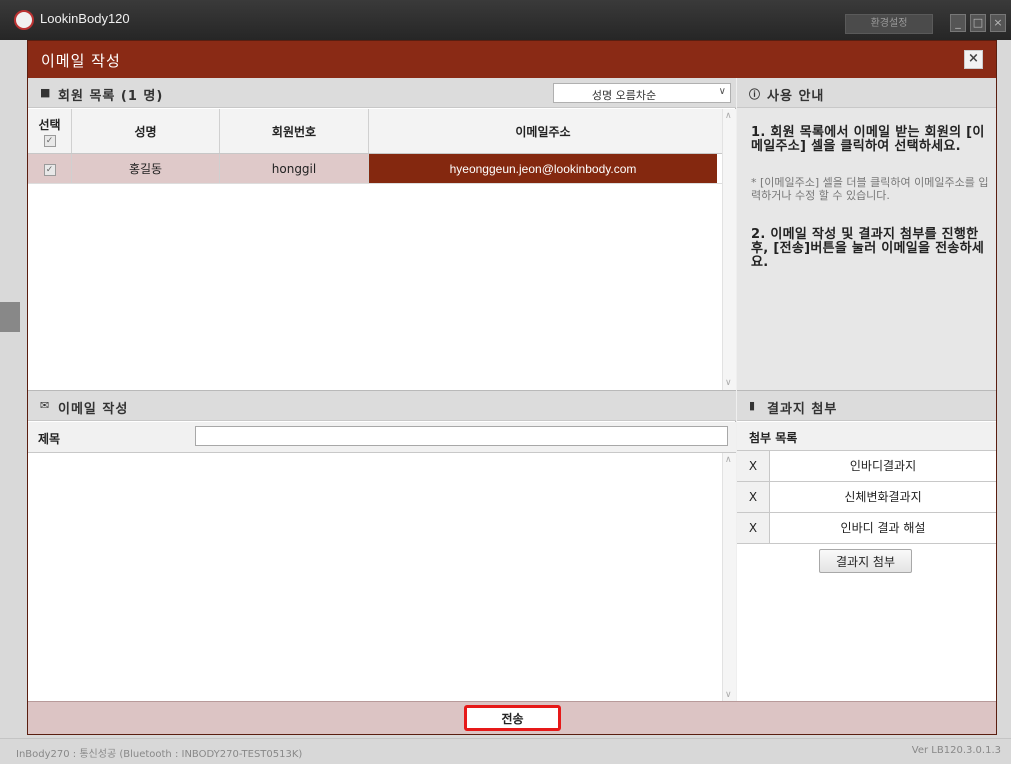 The width and height of the screenshot is (1011, 764). I want to click on subject-input, so click(461, 436).